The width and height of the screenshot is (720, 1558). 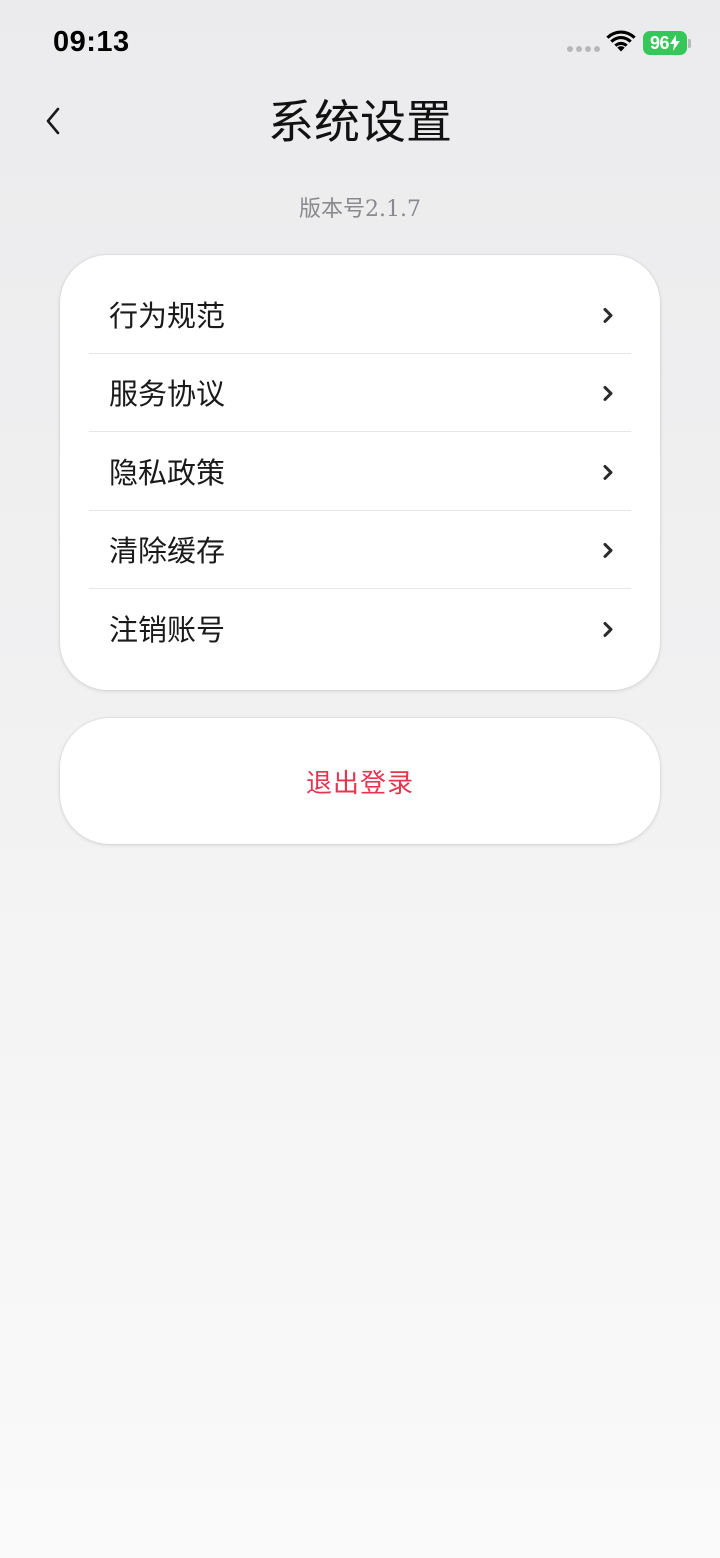 What do you see at coordinates (167, 472) in the screenshot?
I see `menu-item-label: 隐私政策` at bounding box center [167, 472].